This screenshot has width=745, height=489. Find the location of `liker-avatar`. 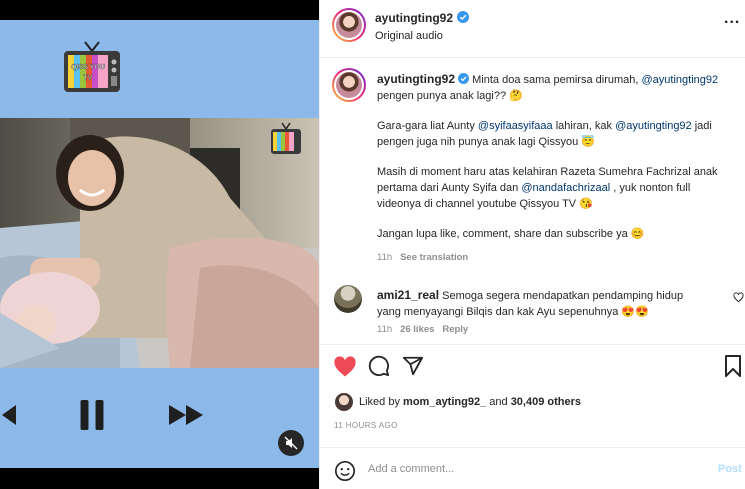

liker-avatar is located at coordinates (344, 402).